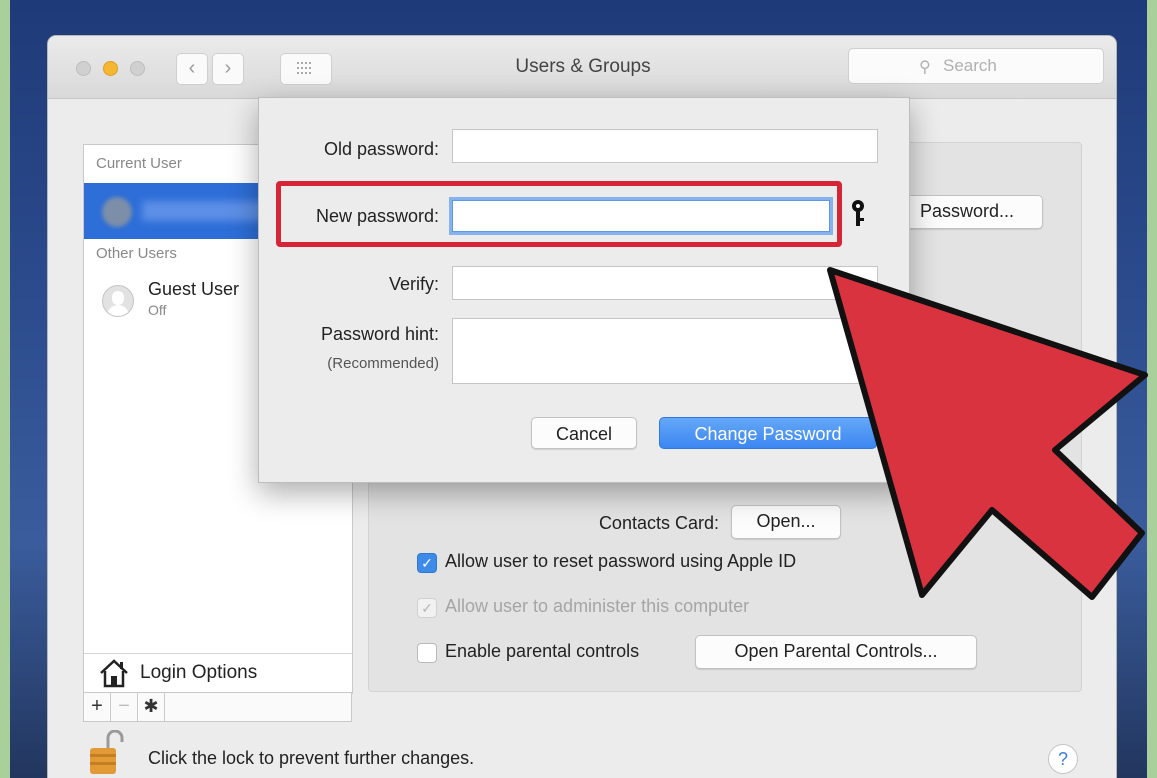  I want to click on password-hint-field, so click(665, 351).